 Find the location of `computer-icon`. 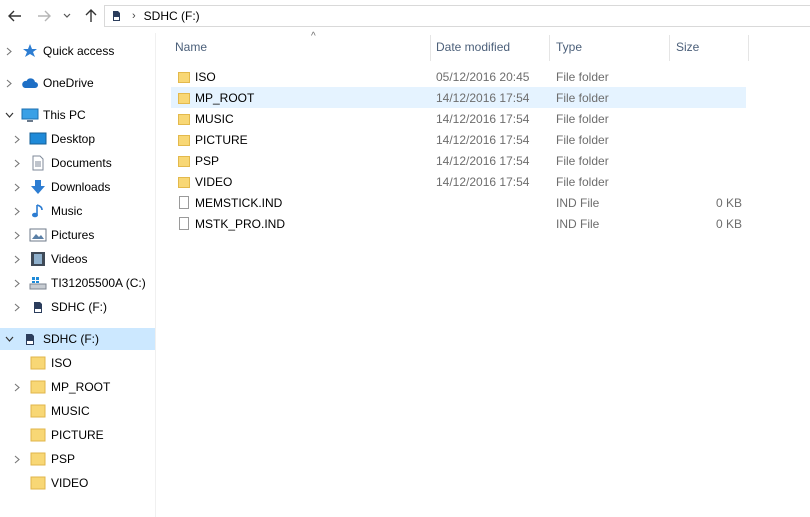

computer-icon is located at coordinates (30, 115).